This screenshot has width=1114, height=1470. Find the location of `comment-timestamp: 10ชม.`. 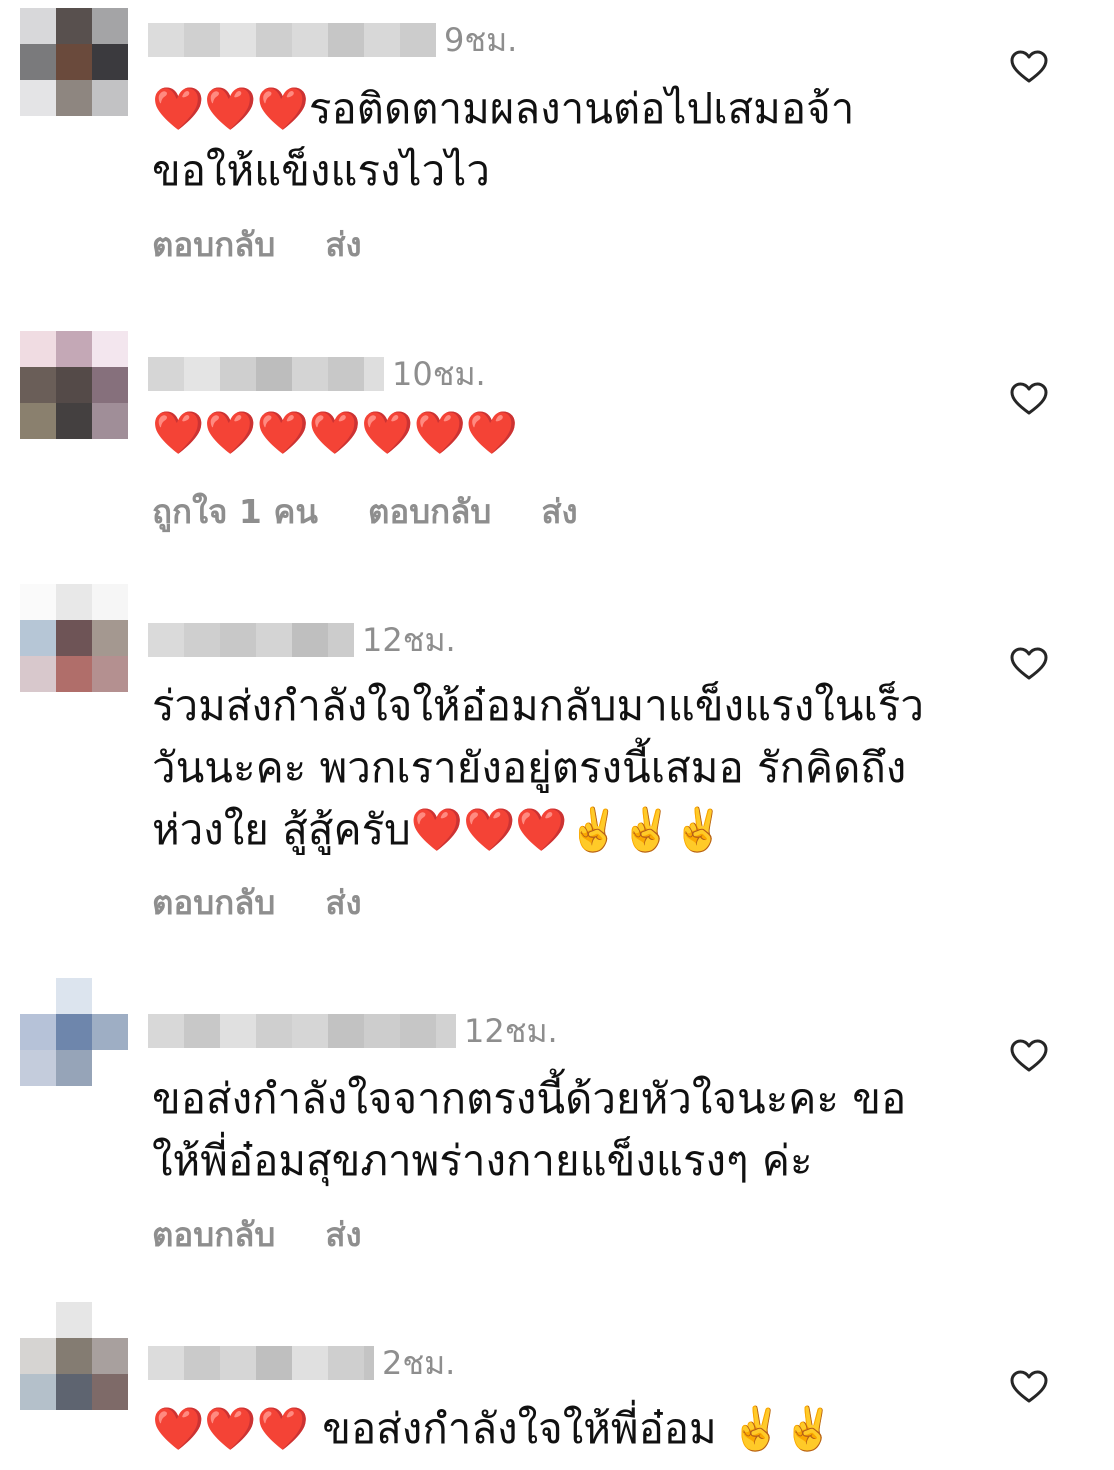

comment-timestamp: 10ชม. is located at coordinates (439, 373).